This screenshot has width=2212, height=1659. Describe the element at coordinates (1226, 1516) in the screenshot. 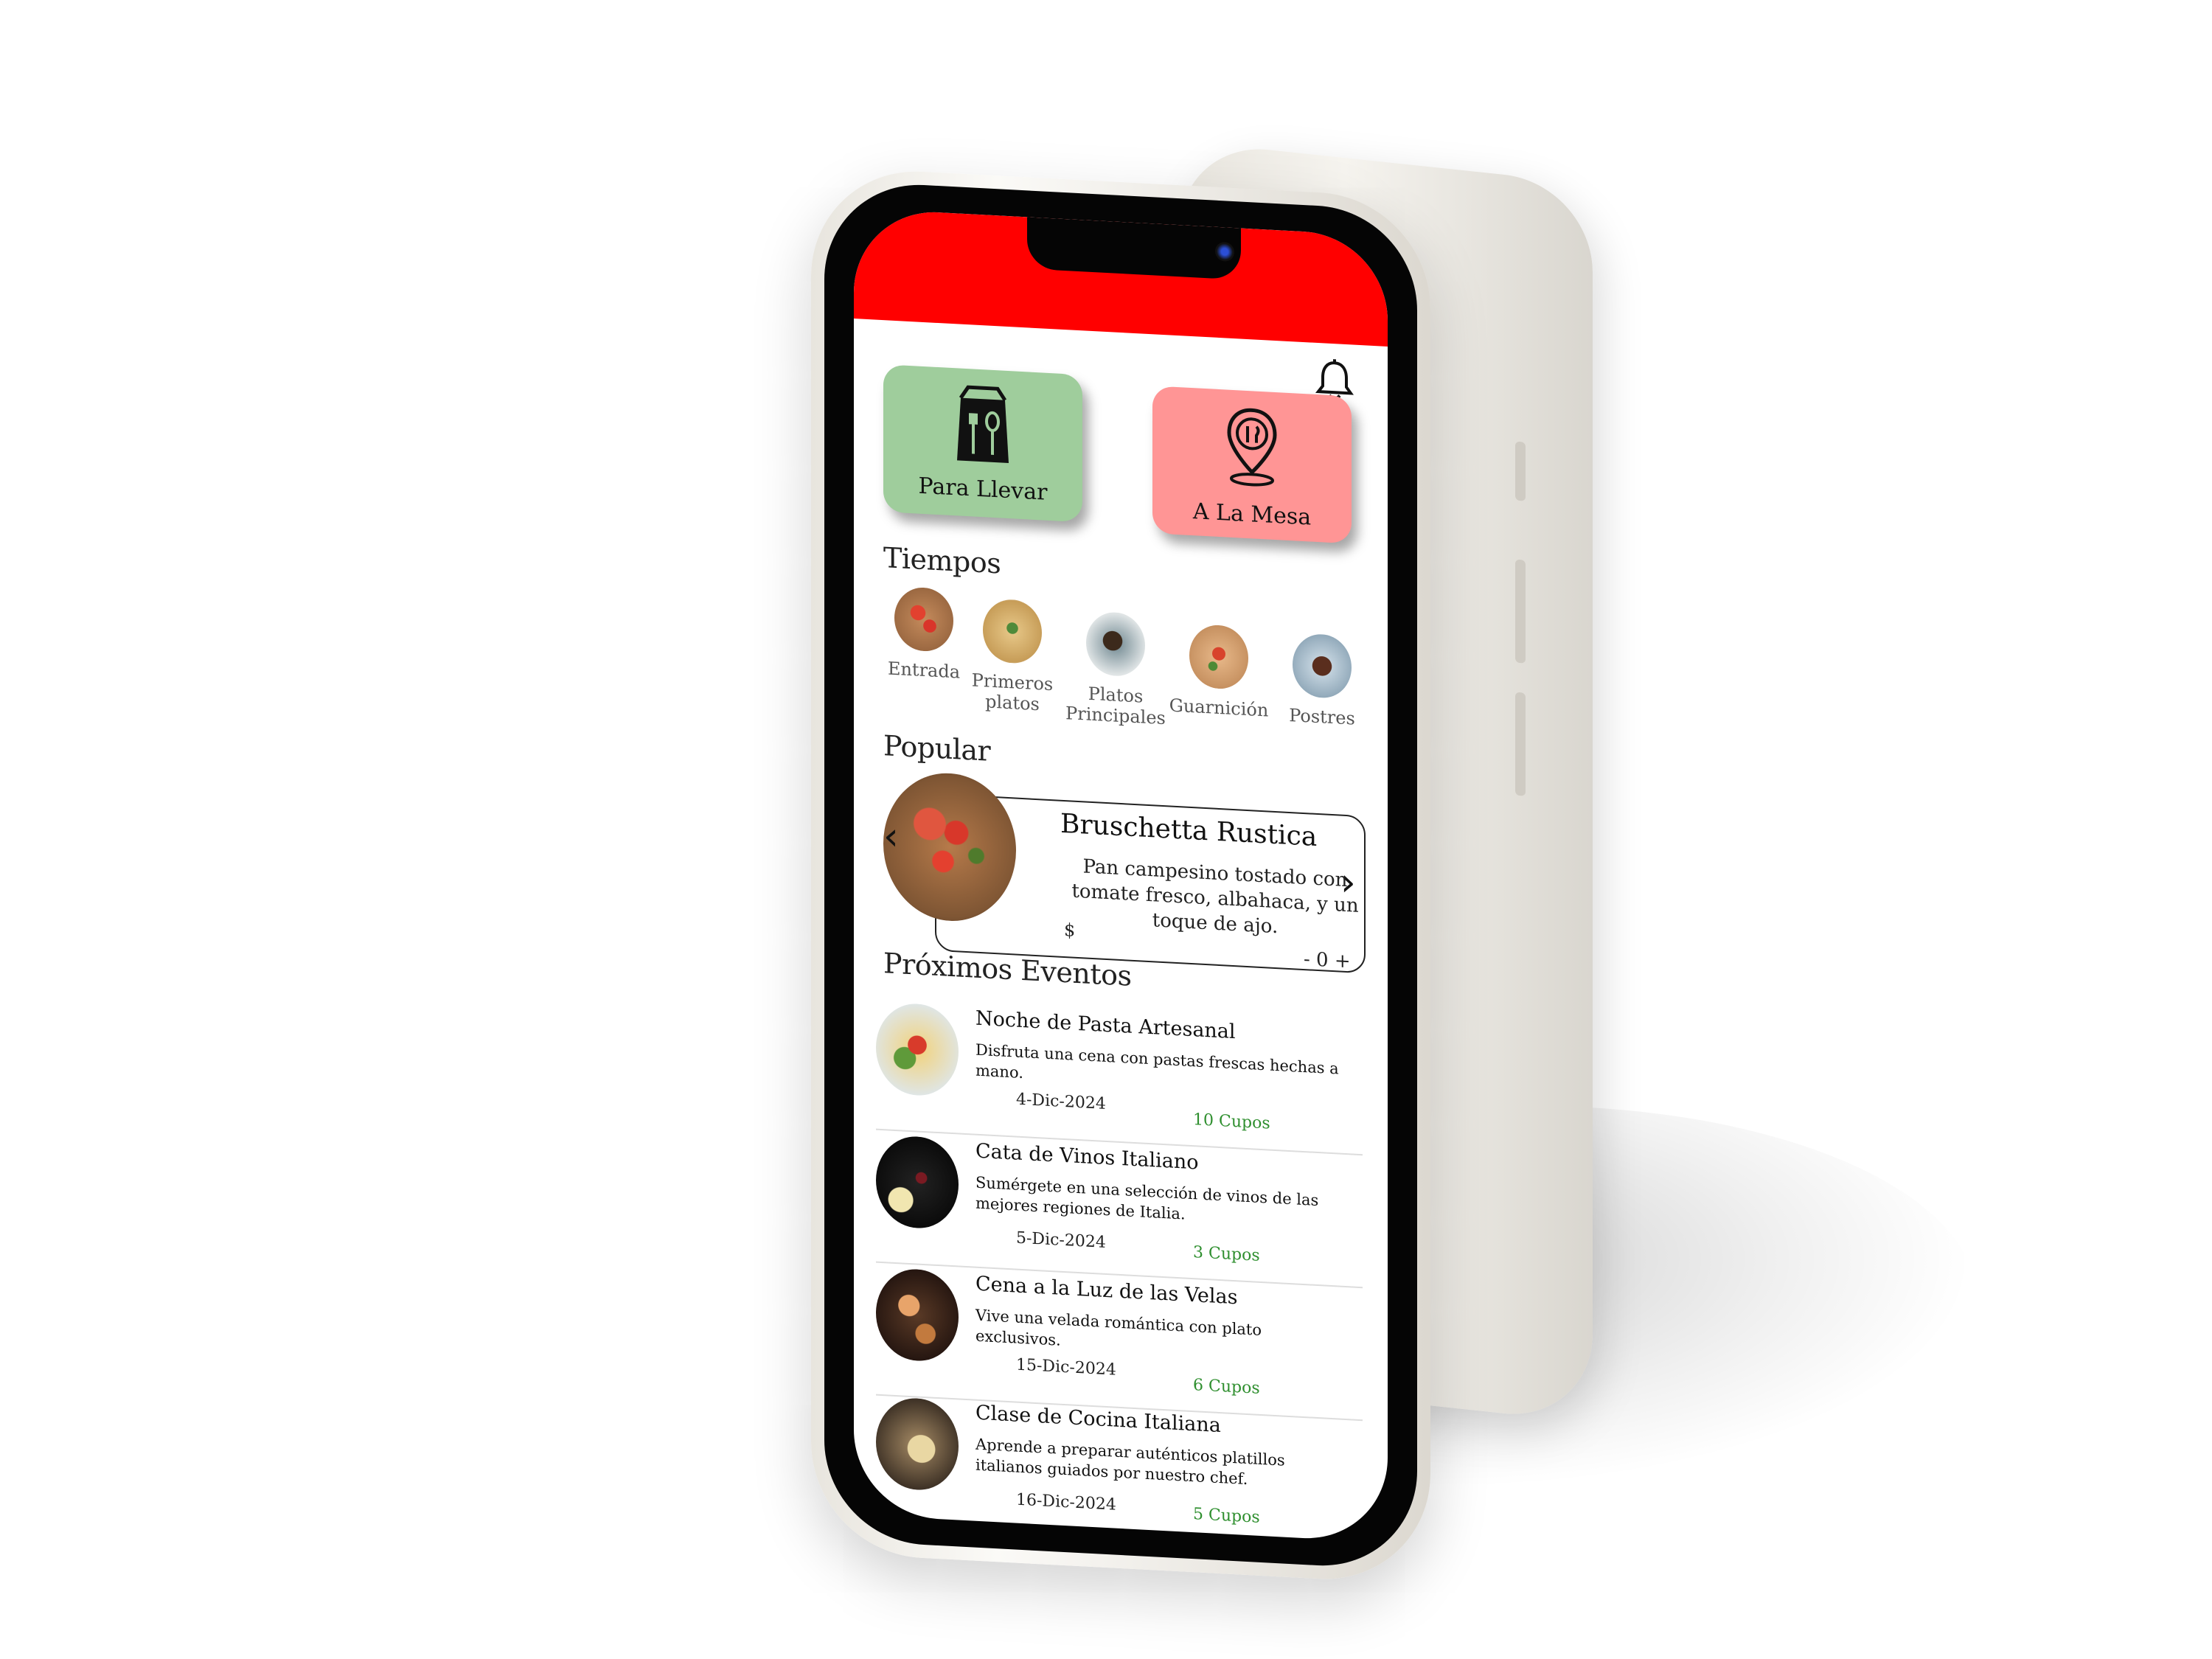

I see `event-seats: 5 Cupos` at that location.